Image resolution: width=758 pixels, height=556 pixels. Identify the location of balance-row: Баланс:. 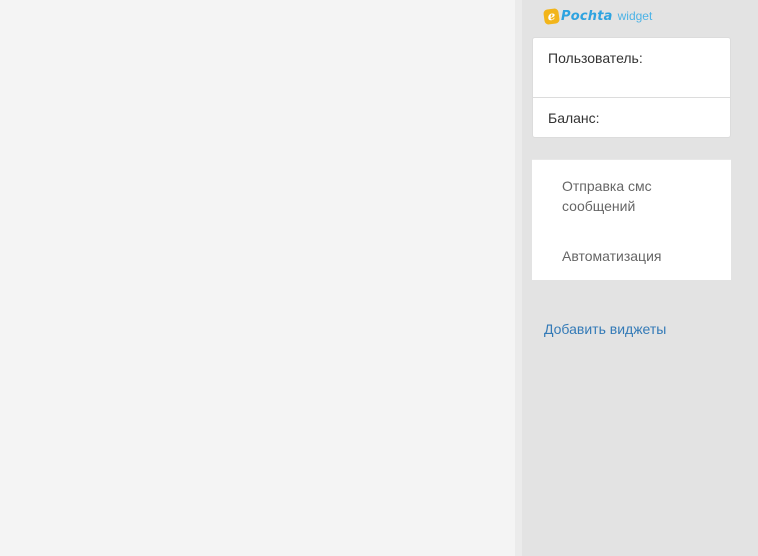
(631, 118).